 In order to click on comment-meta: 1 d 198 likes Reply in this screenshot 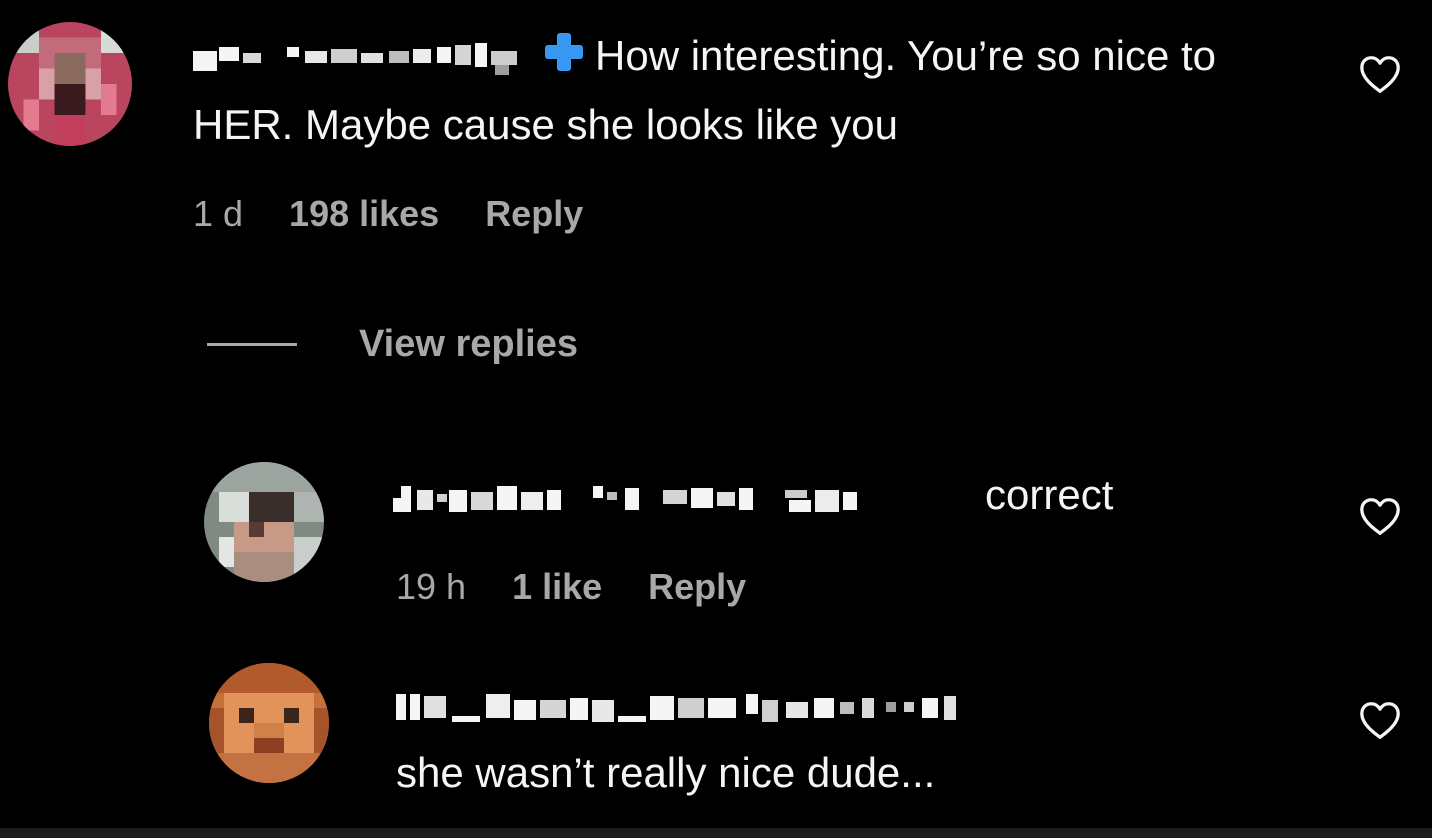, I will do `click(388, 214)`.